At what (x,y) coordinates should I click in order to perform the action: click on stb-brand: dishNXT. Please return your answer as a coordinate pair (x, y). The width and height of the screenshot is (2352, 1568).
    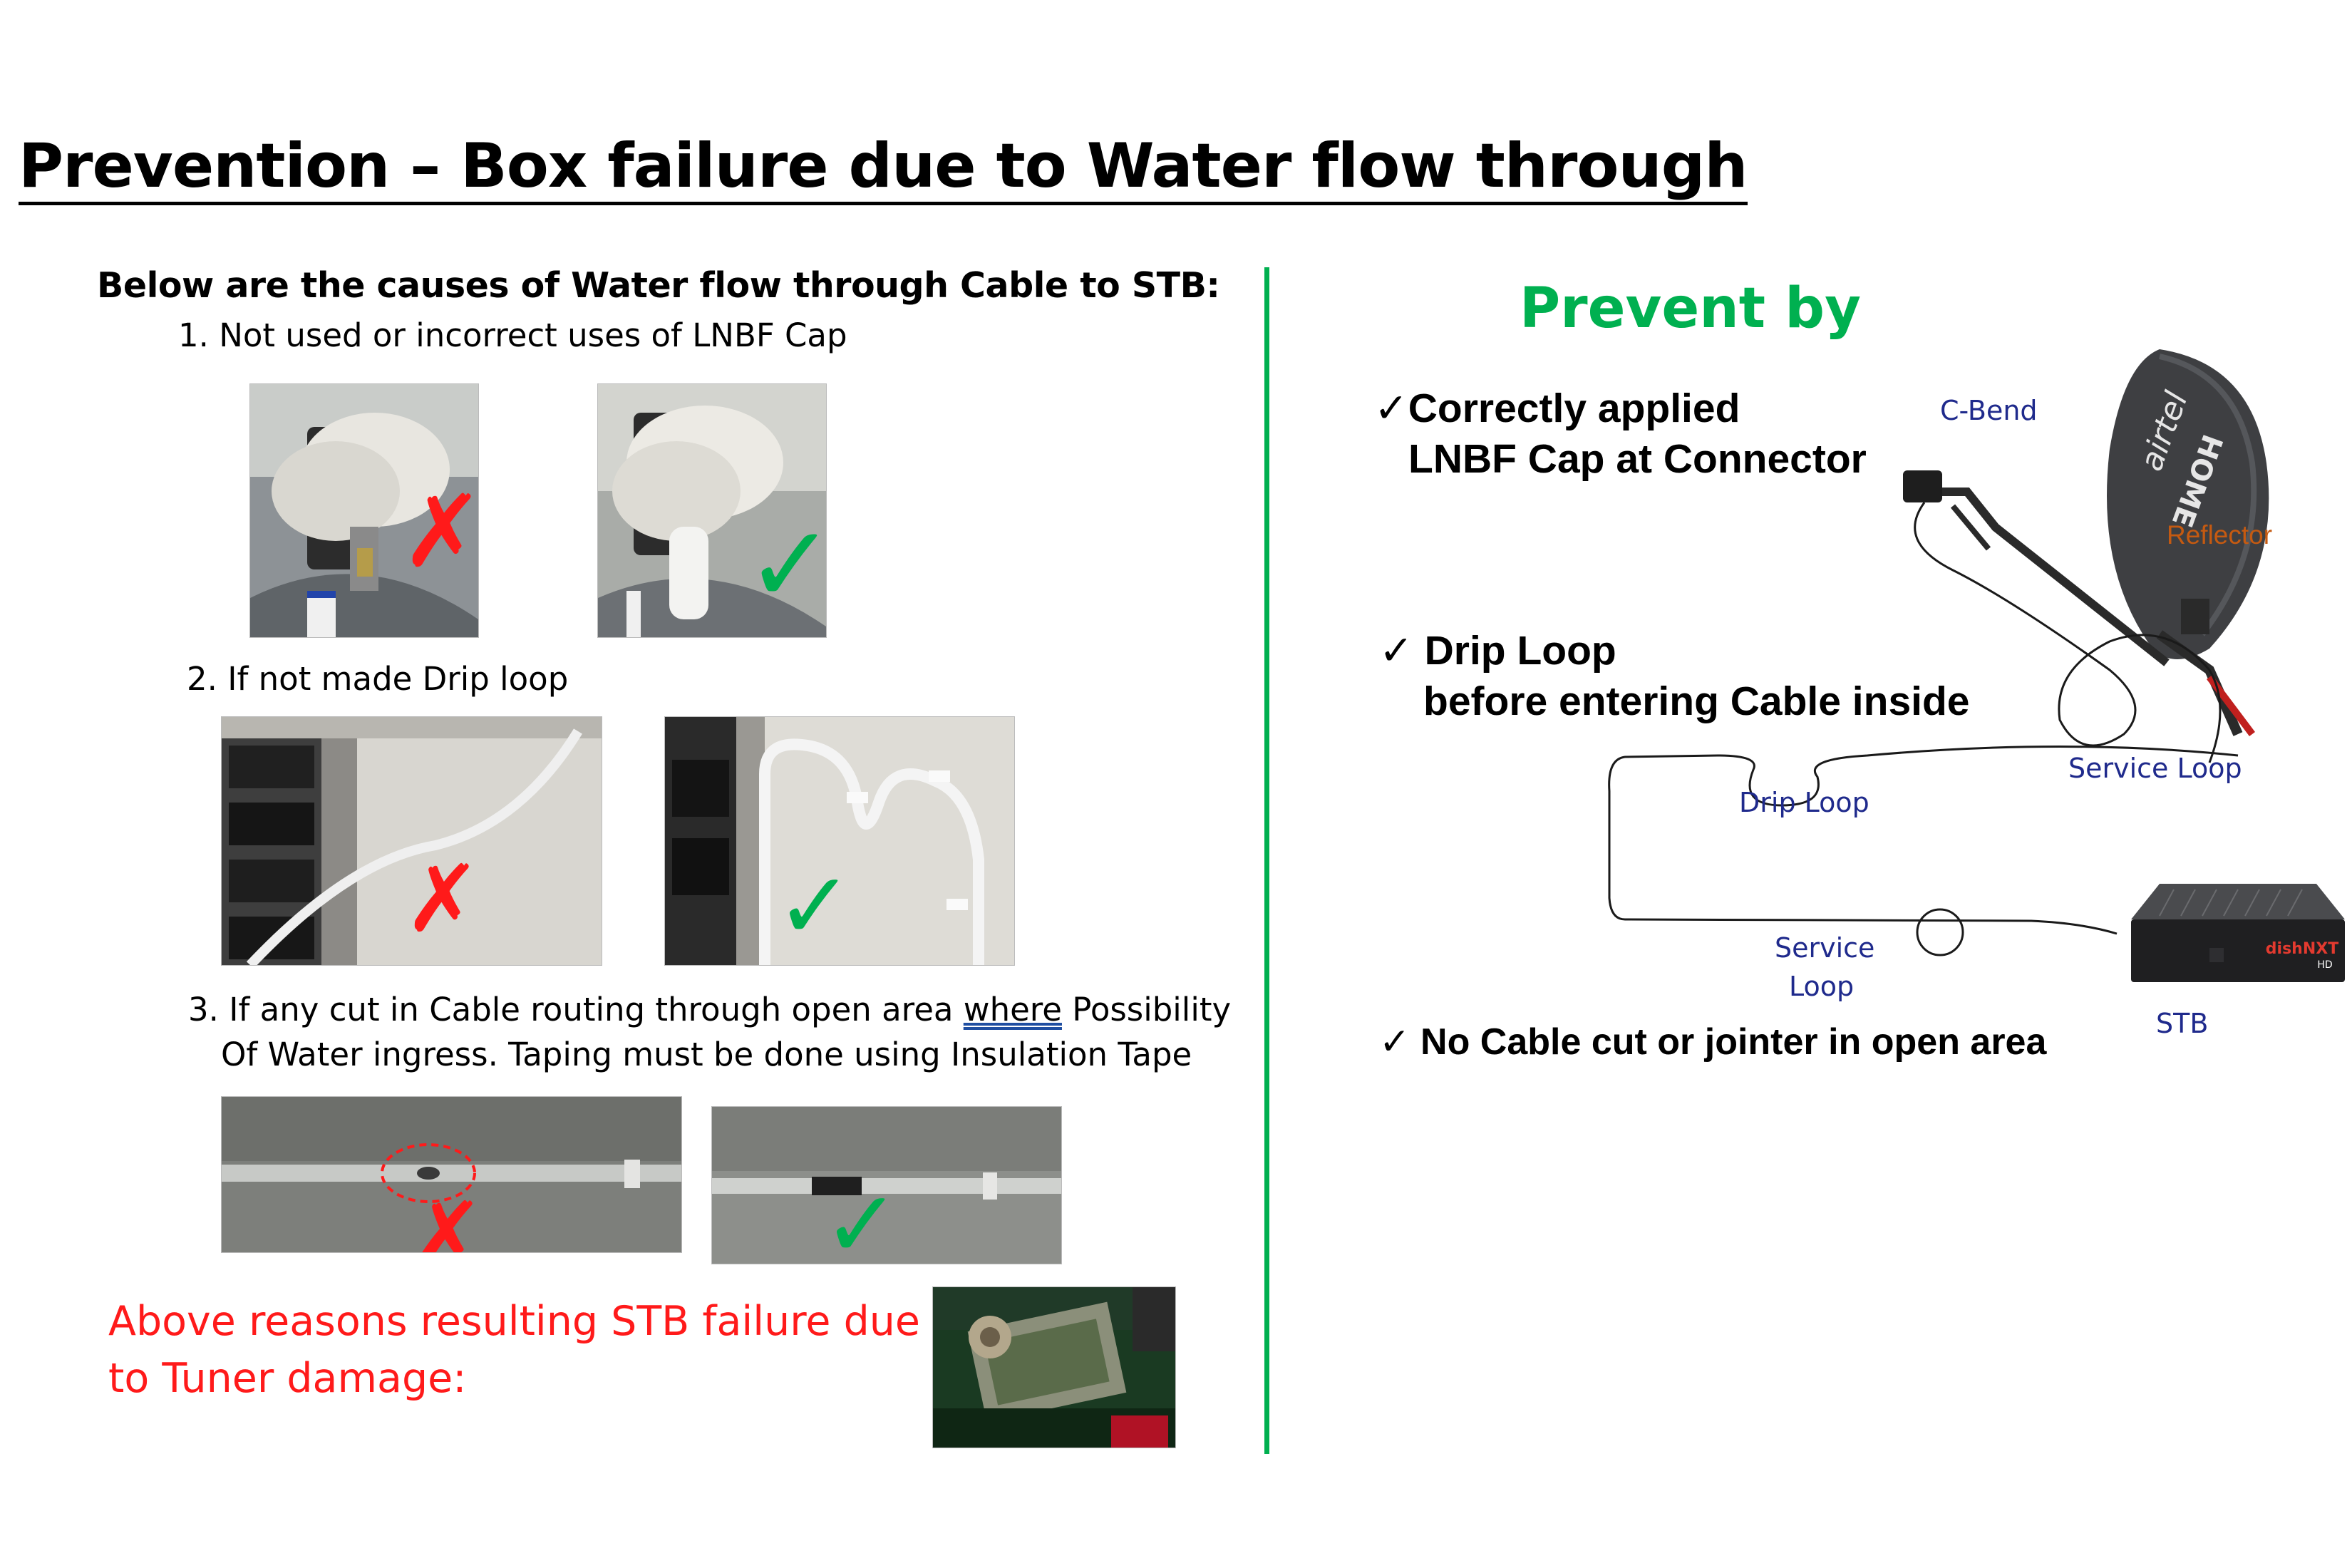
    Looking at the image, I should click on (2302, 949).